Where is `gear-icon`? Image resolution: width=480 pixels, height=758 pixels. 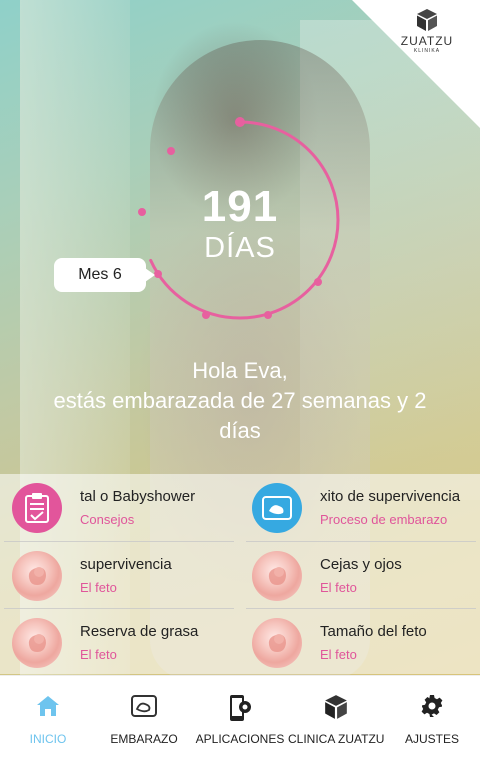
gear-icon is located at coordinates (432, 706).